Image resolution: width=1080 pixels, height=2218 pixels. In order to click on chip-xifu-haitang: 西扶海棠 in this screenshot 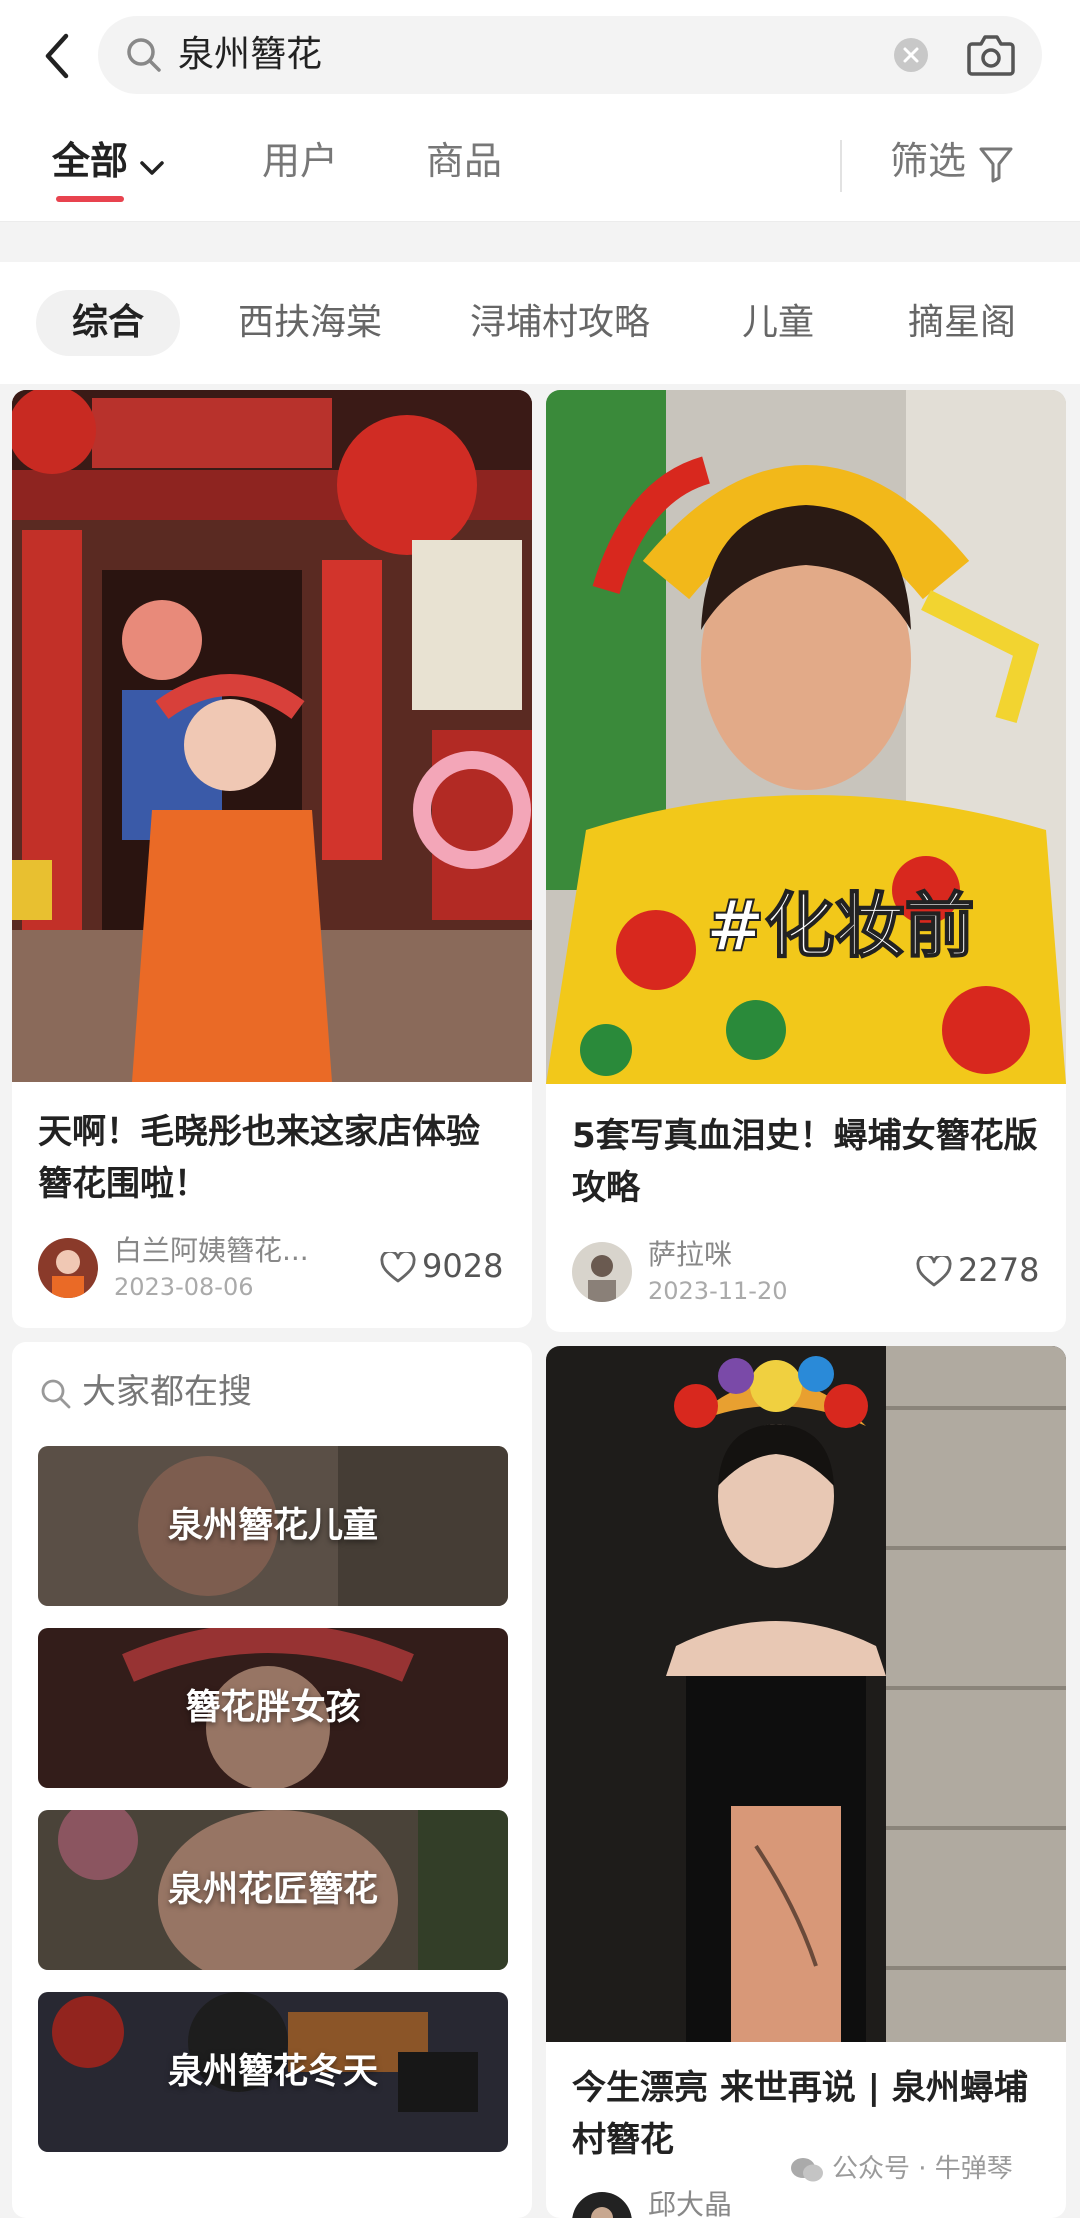, I will do `click(310, 323)`.